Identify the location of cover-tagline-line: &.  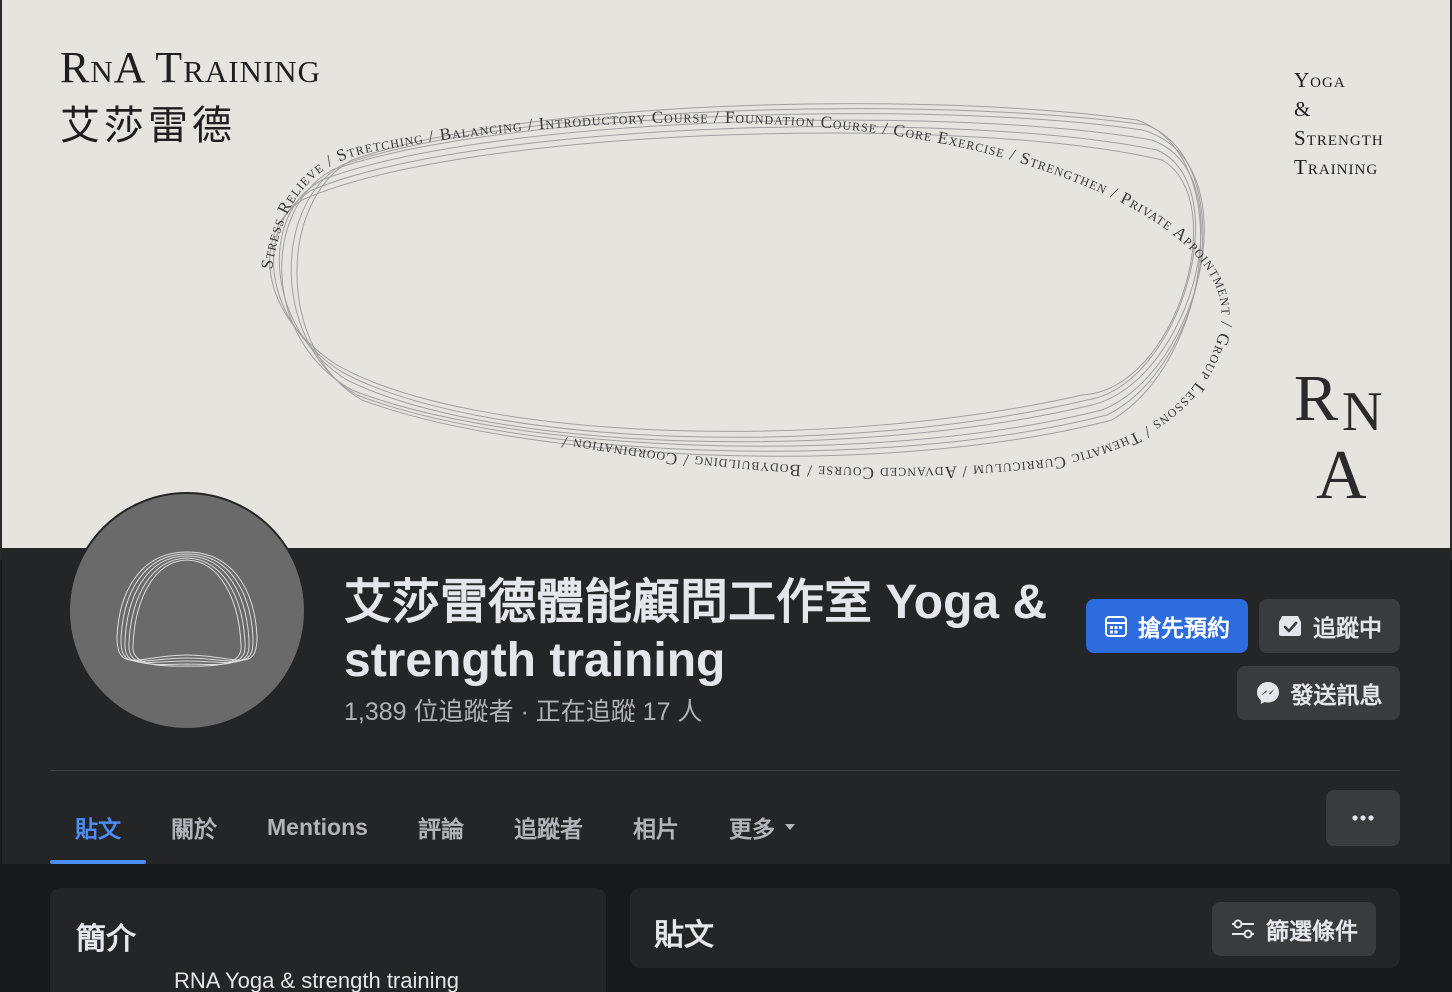
(1303, 109).